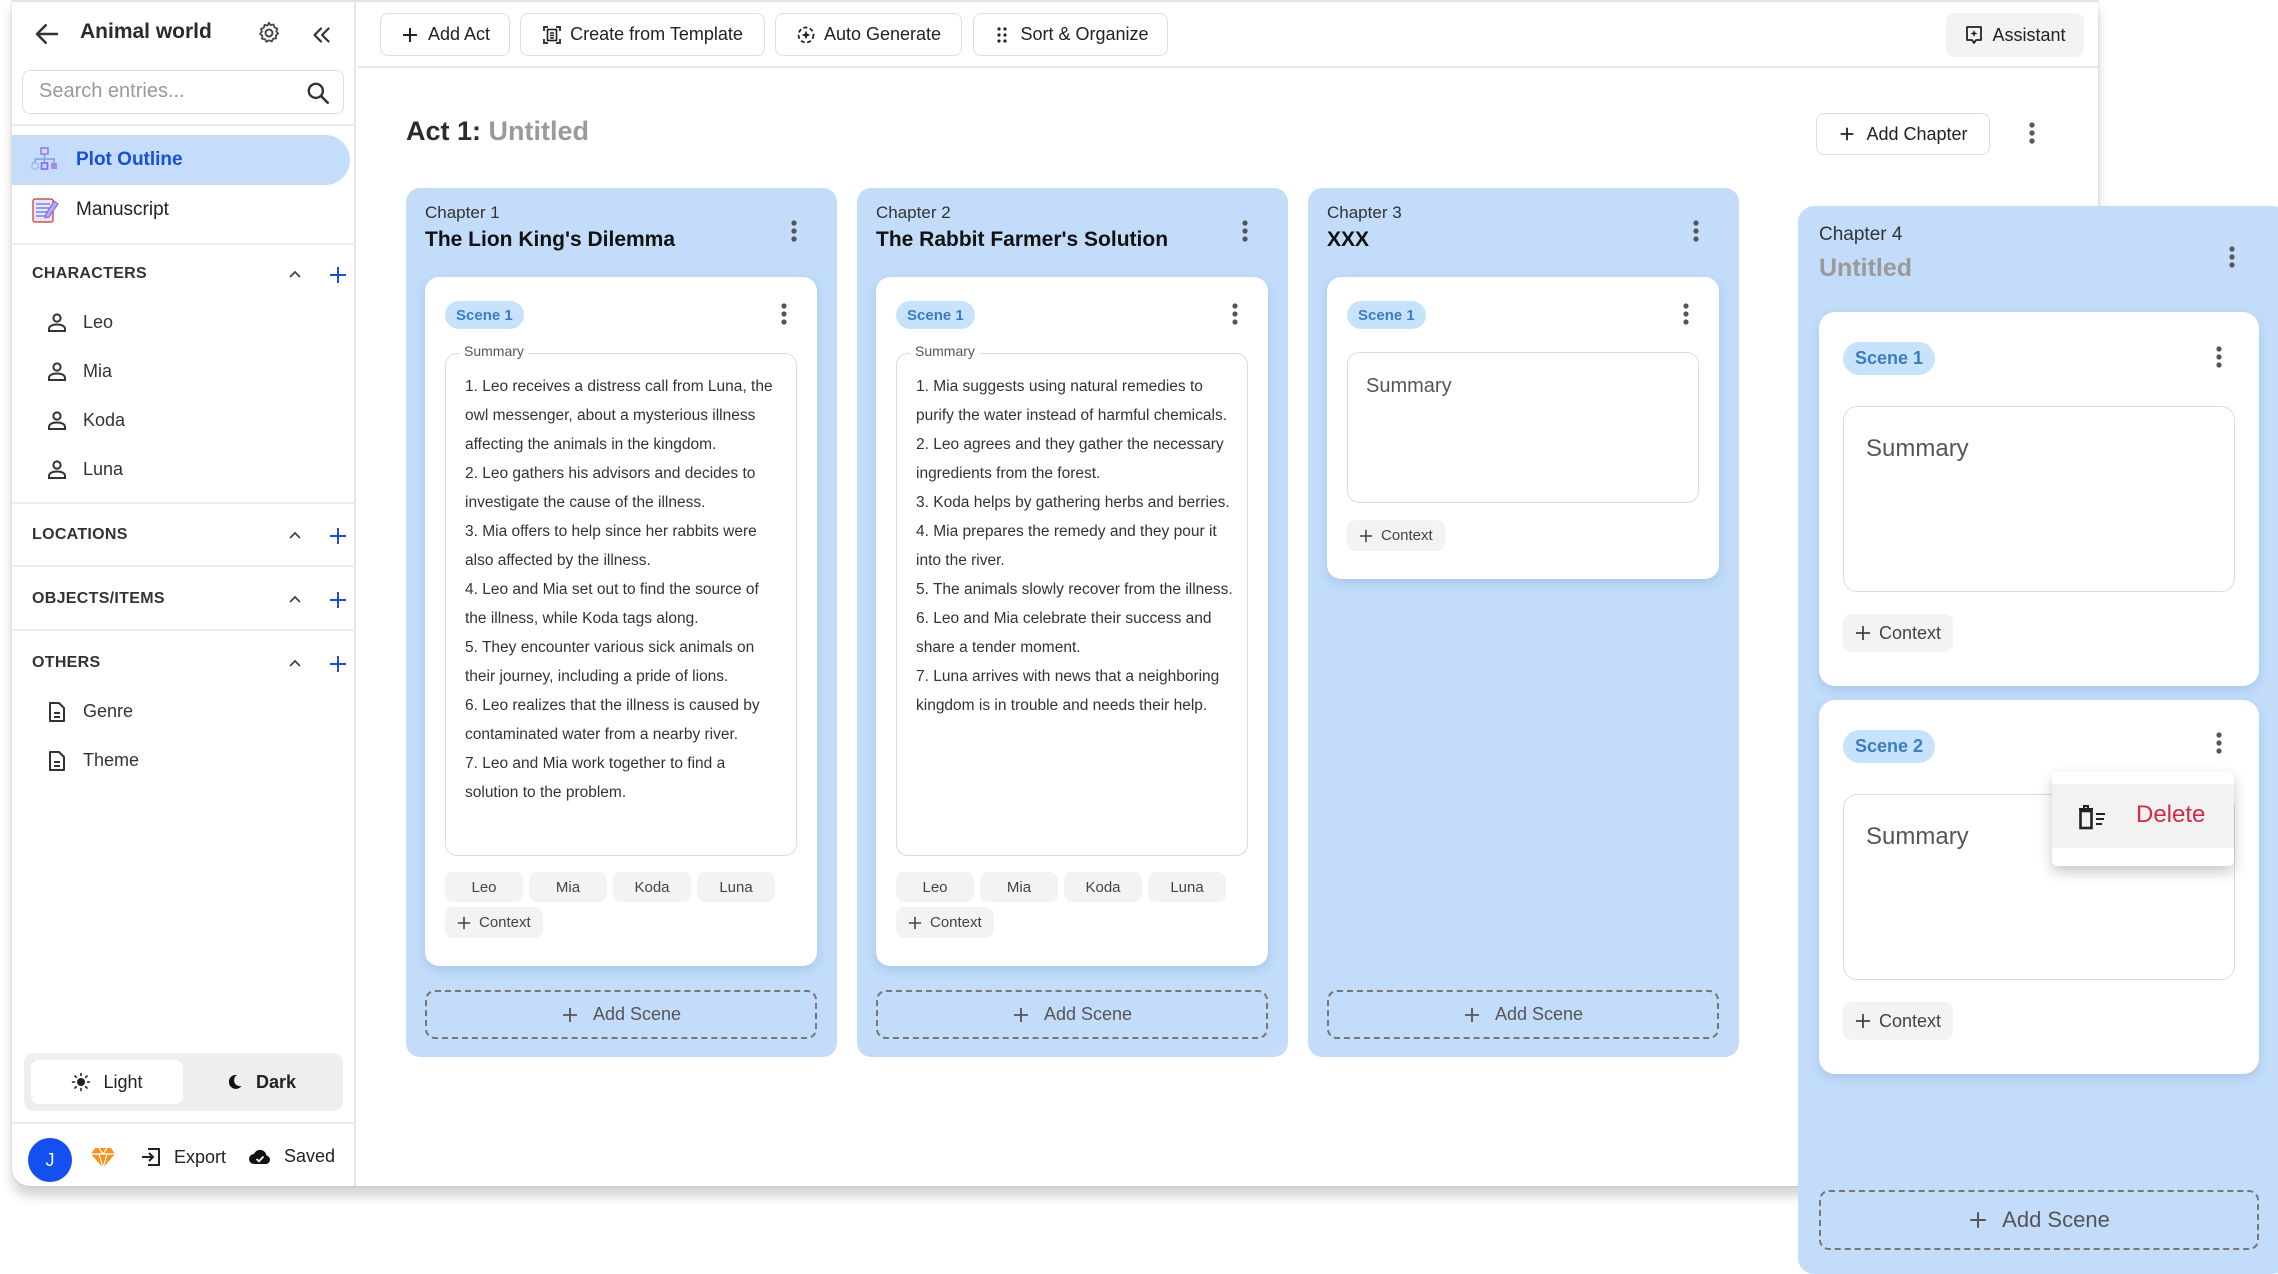 The height and width of the screenshot is (1274, 2278). Describe the element at coordinates (182, 322) in the screenshot. I see `character-entry: Leo` at that location.